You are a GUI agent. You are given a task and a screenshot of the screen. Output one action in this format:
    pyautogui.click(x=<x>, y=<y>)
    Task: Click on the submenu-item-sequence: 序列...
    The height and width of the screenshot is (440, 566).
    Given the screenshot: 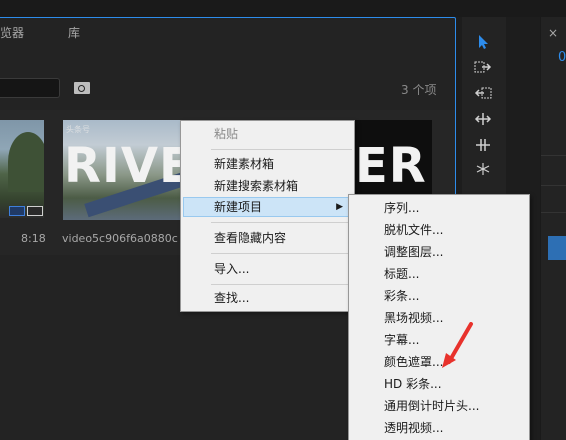 What is the action you would take?
    pyautogui.click(x=439, y=208)
    